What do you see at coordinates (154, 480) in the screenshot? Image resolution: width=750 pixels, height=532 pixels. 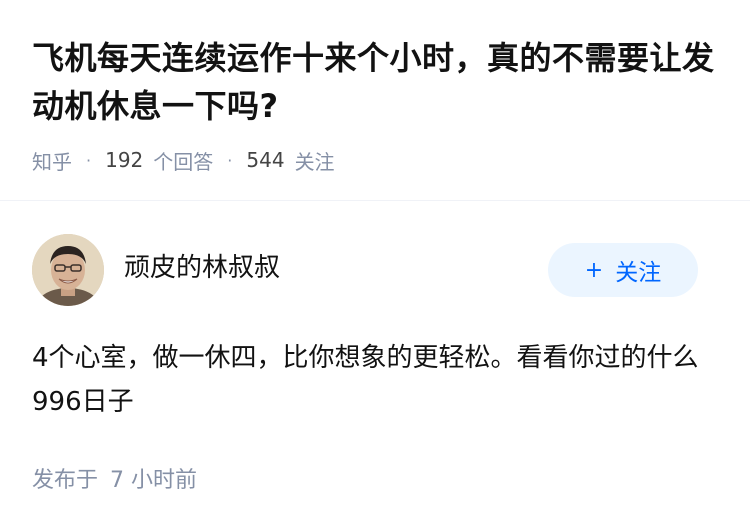 I see `time-value: 7 小时前` at bounding box center [154, 480].